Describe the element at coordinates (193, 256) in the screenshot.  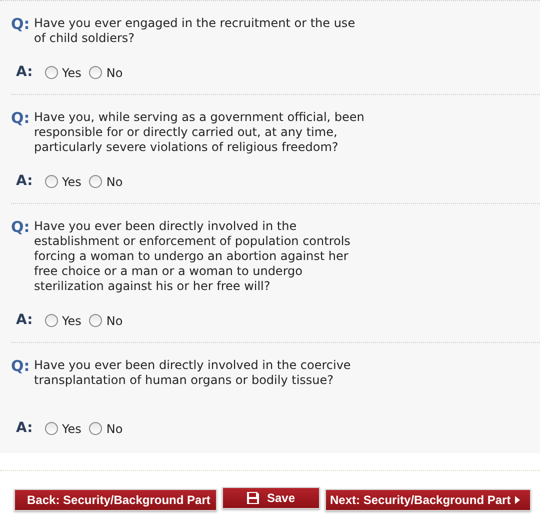
I see `question-text: Have you ever been directly involved in the establishment or enforcement of population controls forcing a woman to undergo an abortion against her free choice or a man or a woman to undergo sterilization against his or her free will?` at that location.